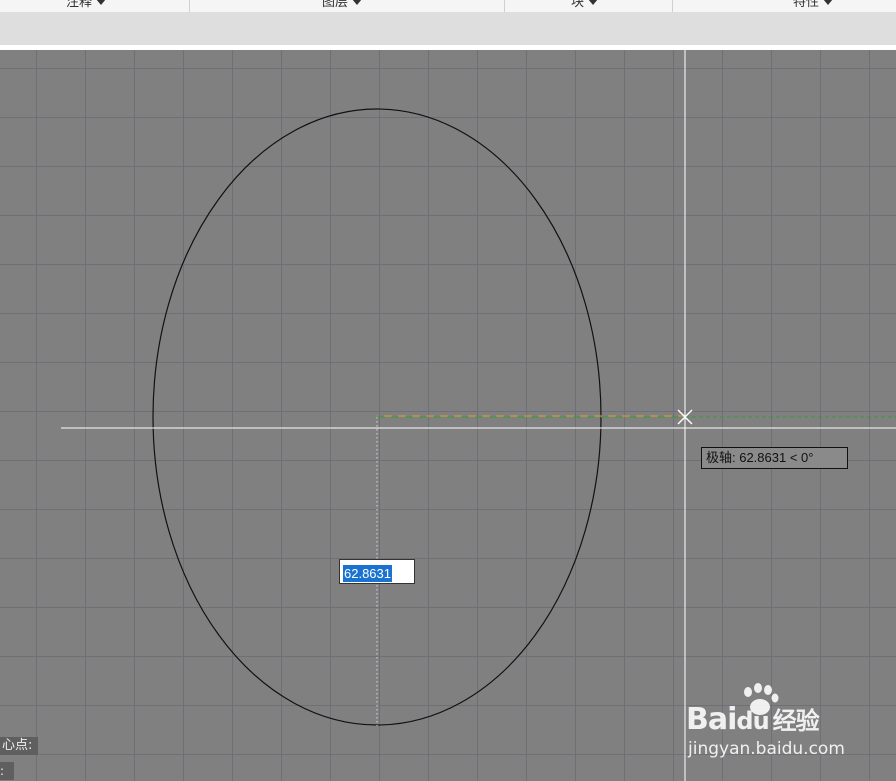  I want to click on panel-layers-label: 图层, so click(335, 5).